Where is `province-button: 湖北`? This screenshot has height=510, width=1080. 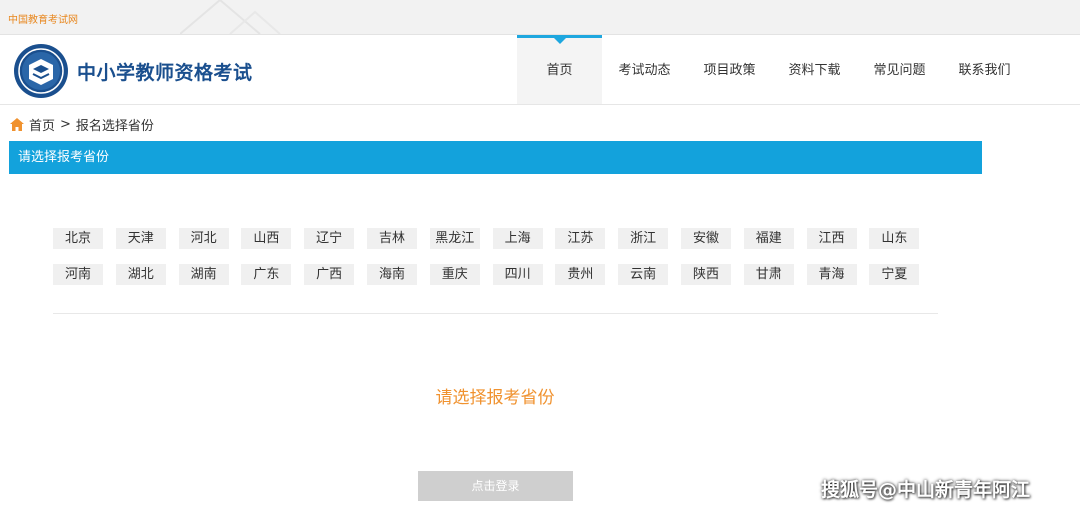 province-button: 湖北 is located at coordinates (140, 274).